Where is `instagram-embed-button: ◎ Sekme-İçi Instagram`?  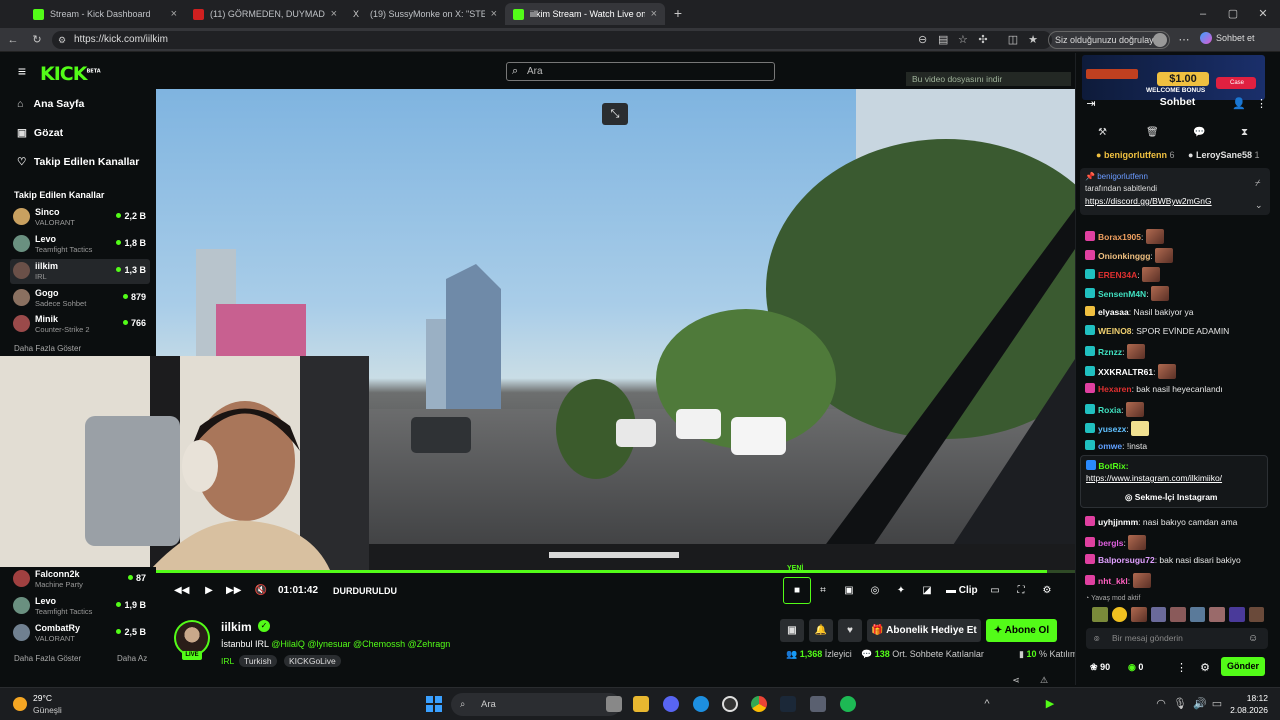 instagram-embed-button: ◎ Sekme-İçi Instagram is located at coordinates (1171, 497).